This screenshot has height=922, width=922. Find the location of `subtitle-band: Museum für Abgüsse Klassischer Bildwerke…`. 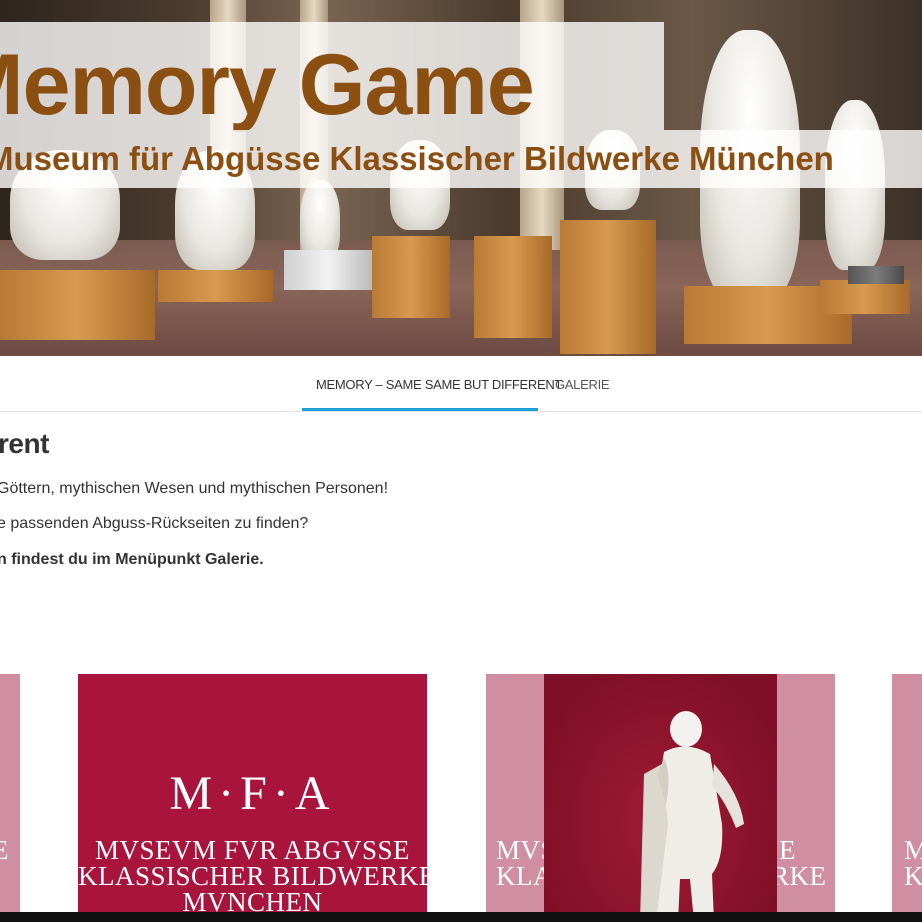

subtitle-band: Museum für Abgüsse Klassischer Bildwerke… is located at coordinates (461, 159).